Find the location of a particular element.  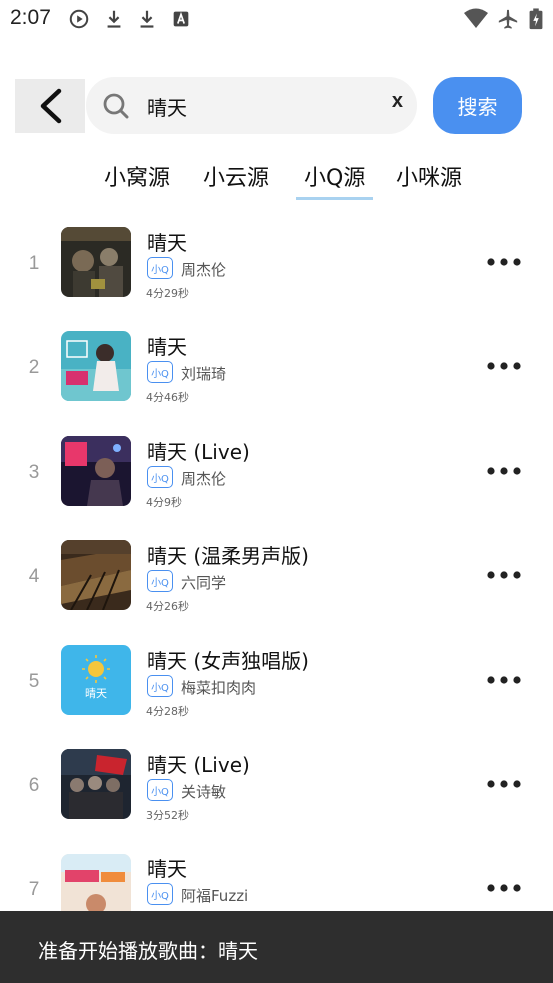

song-title: 晴天 (女声独唱版) is located at coordinates (228, 661).